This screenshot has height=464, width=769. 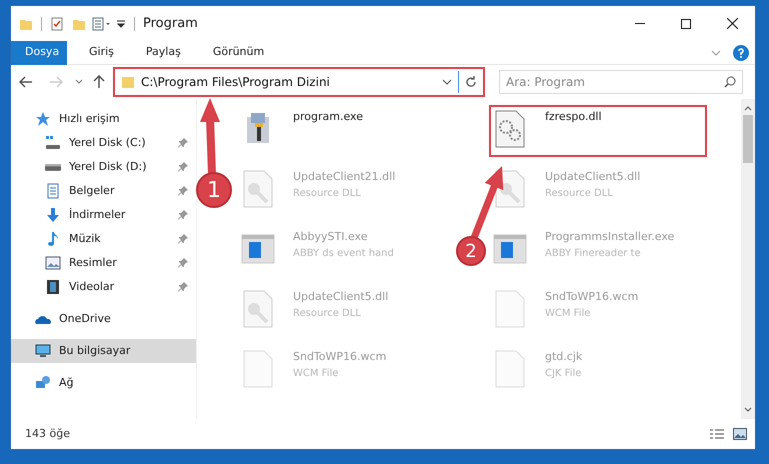 What do you see at coordinates (593, 253) in the screenshot?
I see `file-type: ABBY Finereader te` at bounding box center [593, 253].